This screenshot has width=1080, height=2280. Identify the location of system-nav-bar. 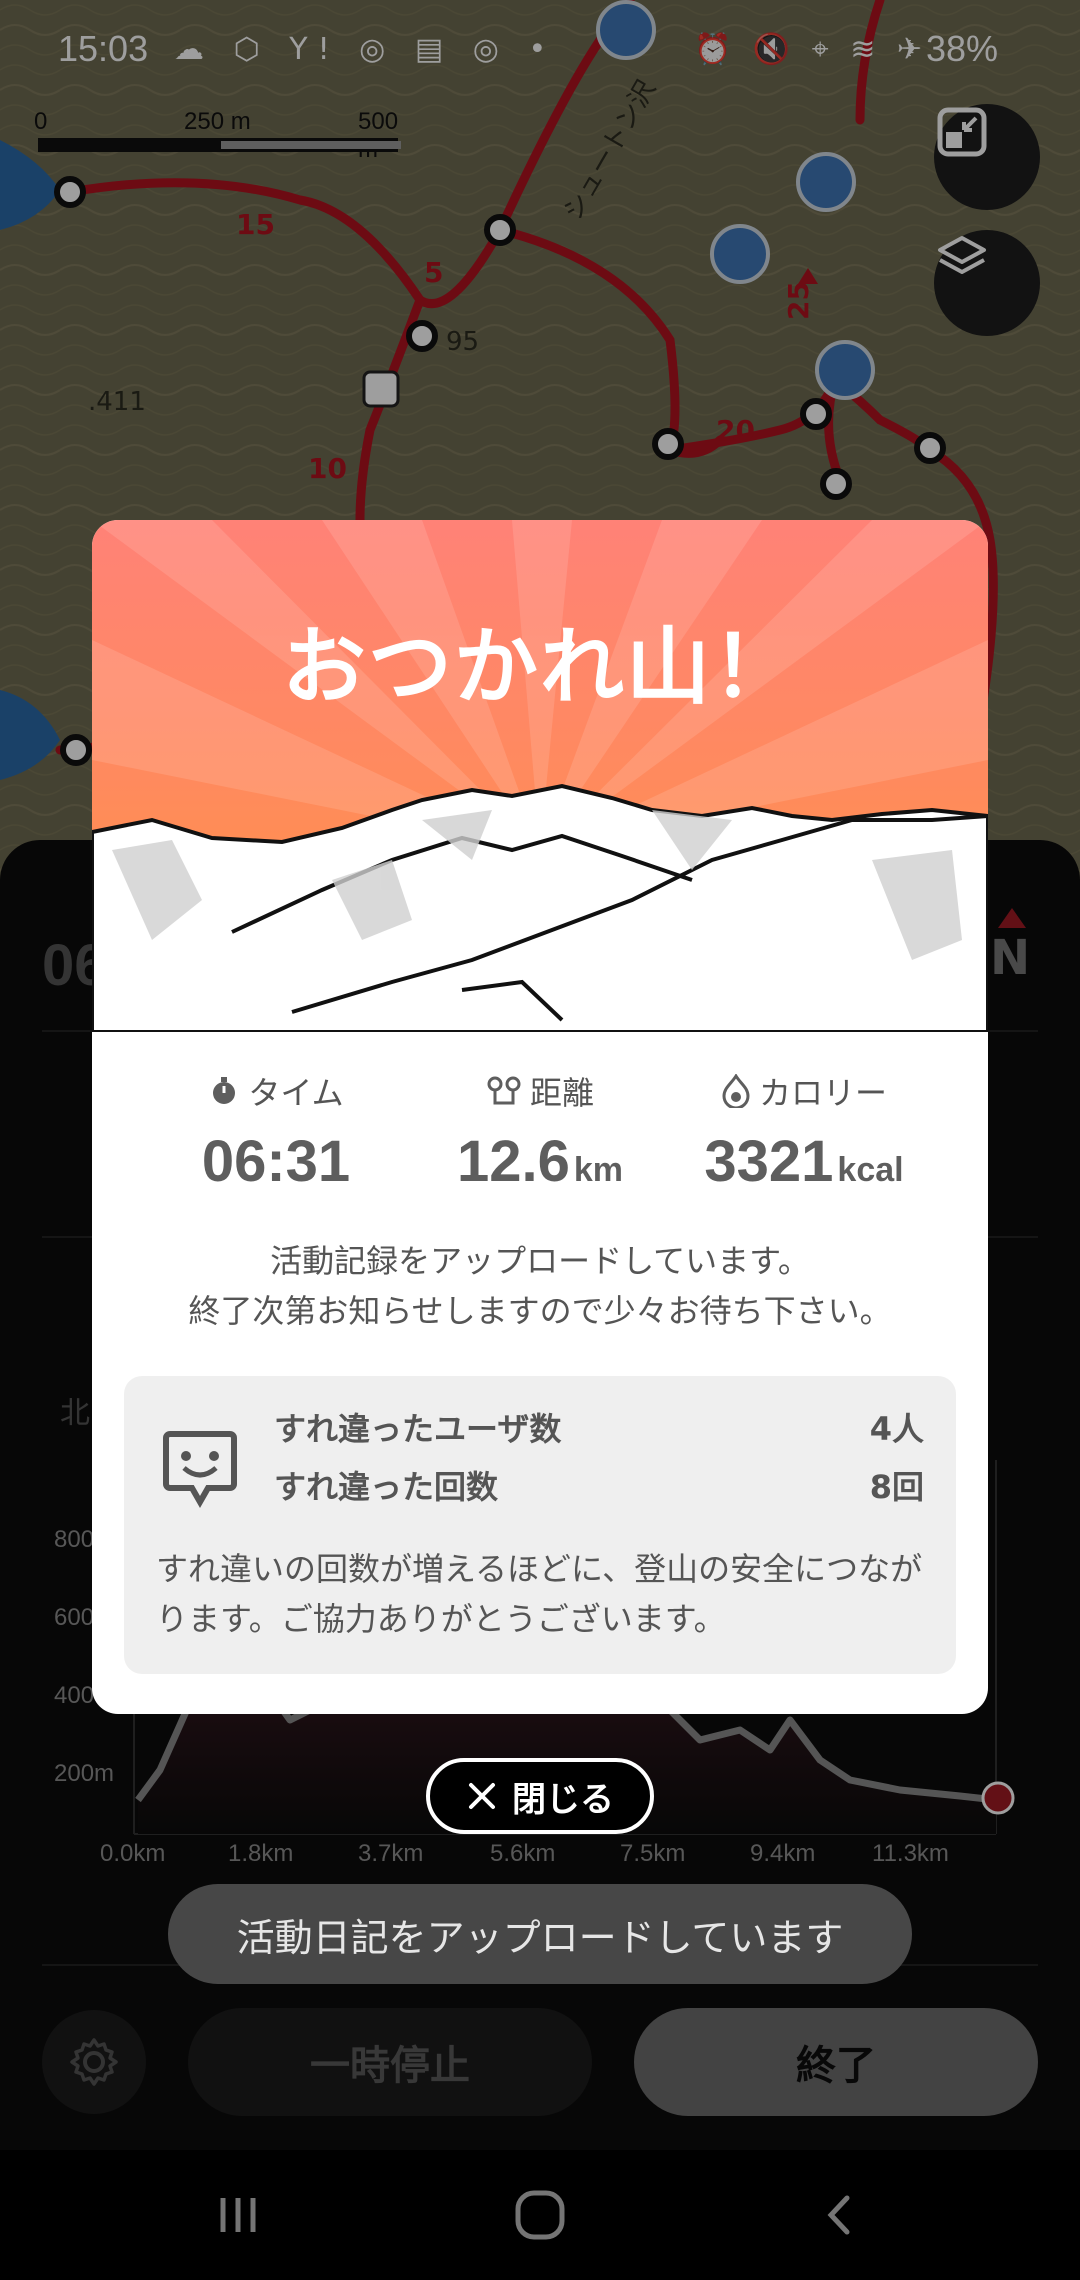
(540, 2215).